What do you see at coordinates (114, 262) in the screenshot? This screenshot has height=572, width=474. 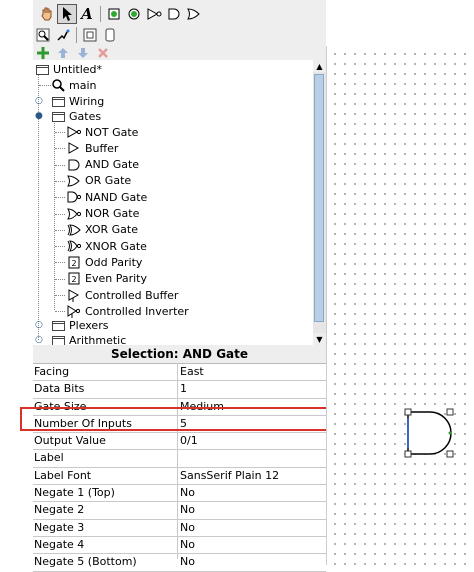 I see `tree-gate-label: Odd Parity` at bounding box center [114, 262].